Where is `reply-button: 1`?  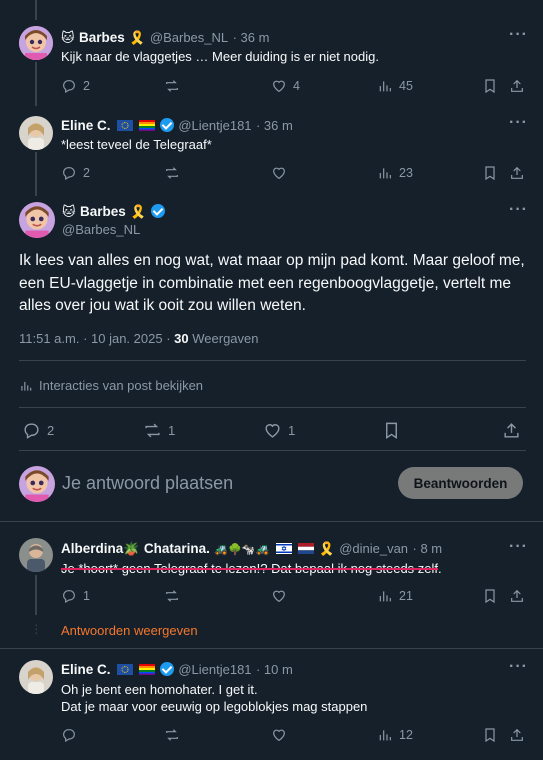 reply-button: 1 is located at coordinates (75, 596).